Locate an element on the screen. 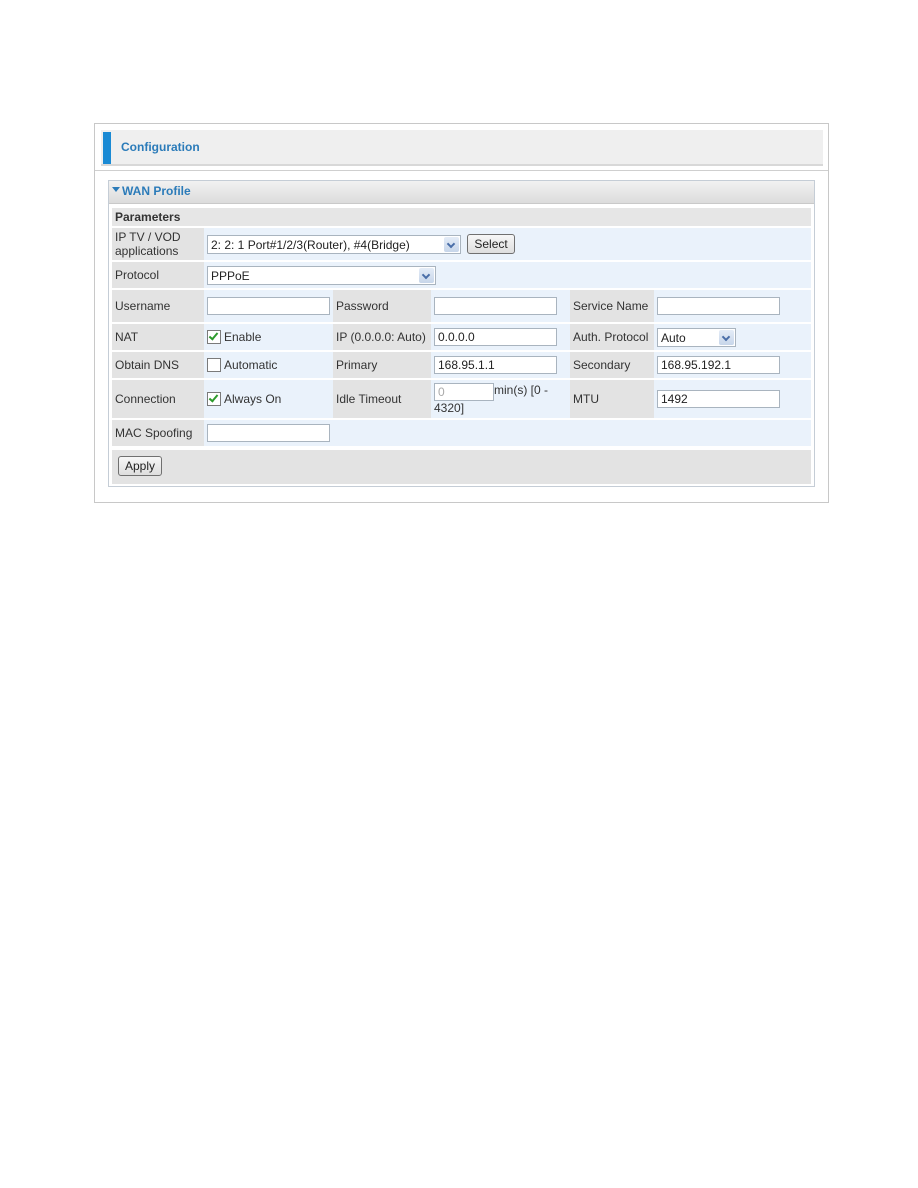 Image resolution: width=918 pixels, height=1188 pixels. auth-protocol-select: Auto is located at coordinates (696, 337).